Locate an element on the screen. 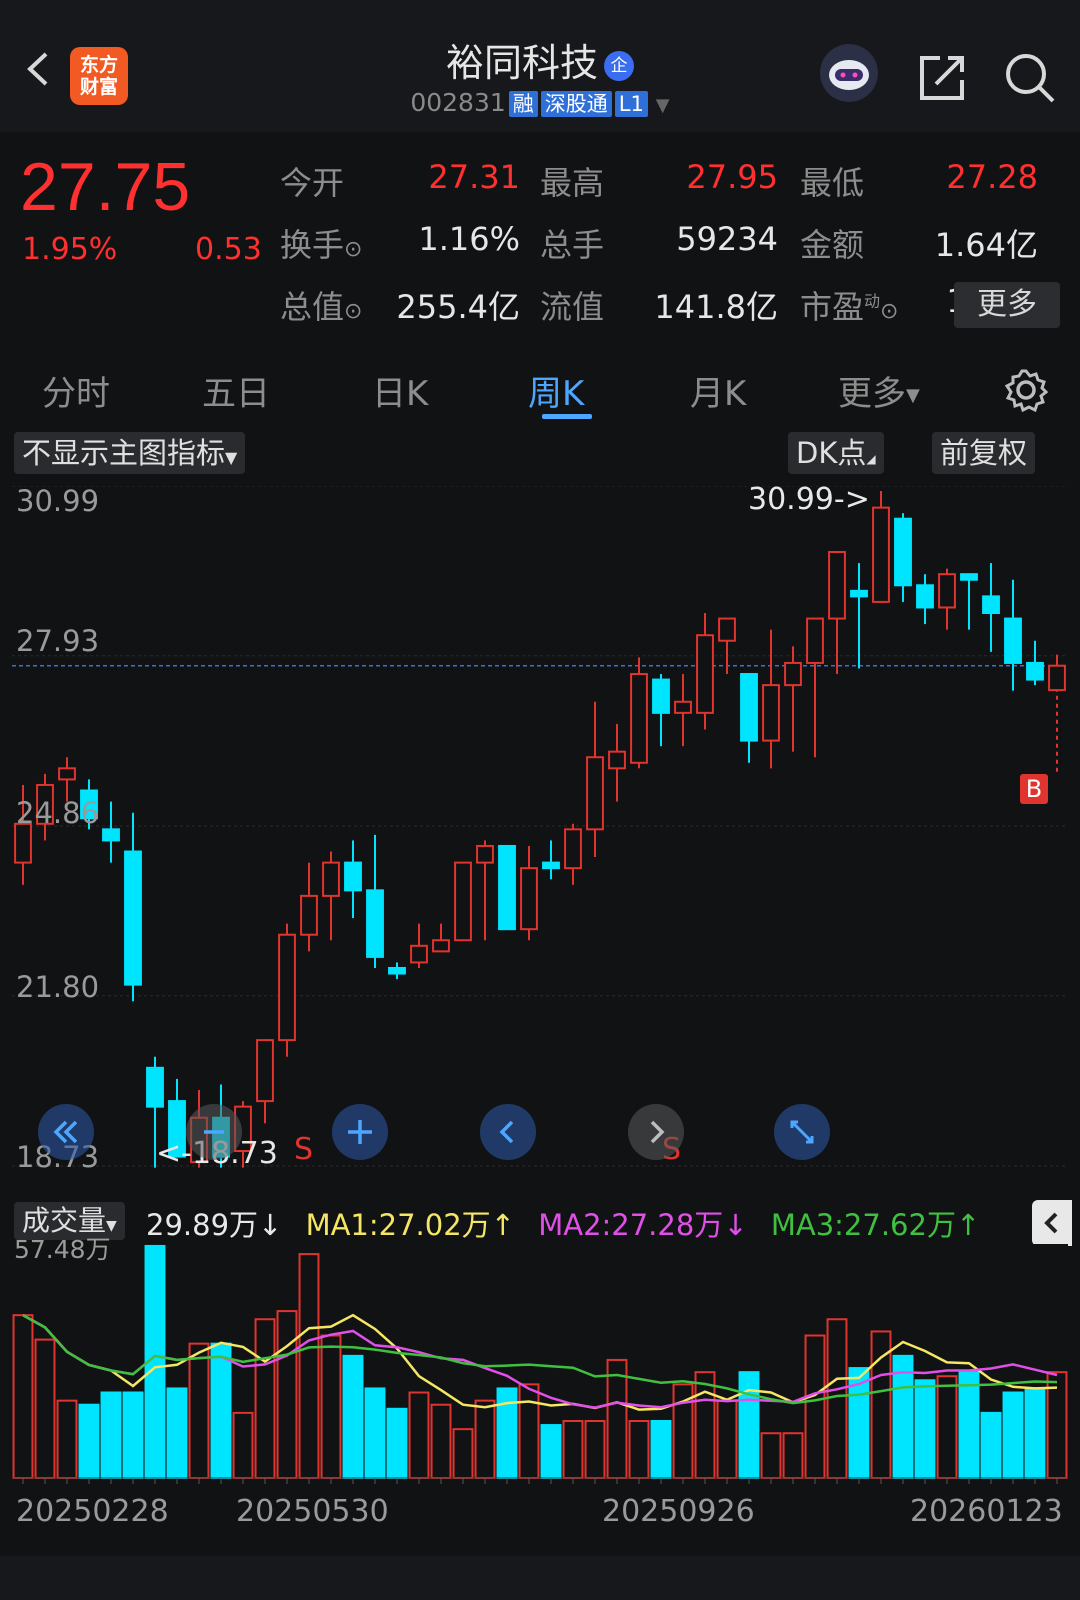 Image resolution: width=1080 pixels, height=1600 pixels. previous-icon is located at coordinates (508, 1132).